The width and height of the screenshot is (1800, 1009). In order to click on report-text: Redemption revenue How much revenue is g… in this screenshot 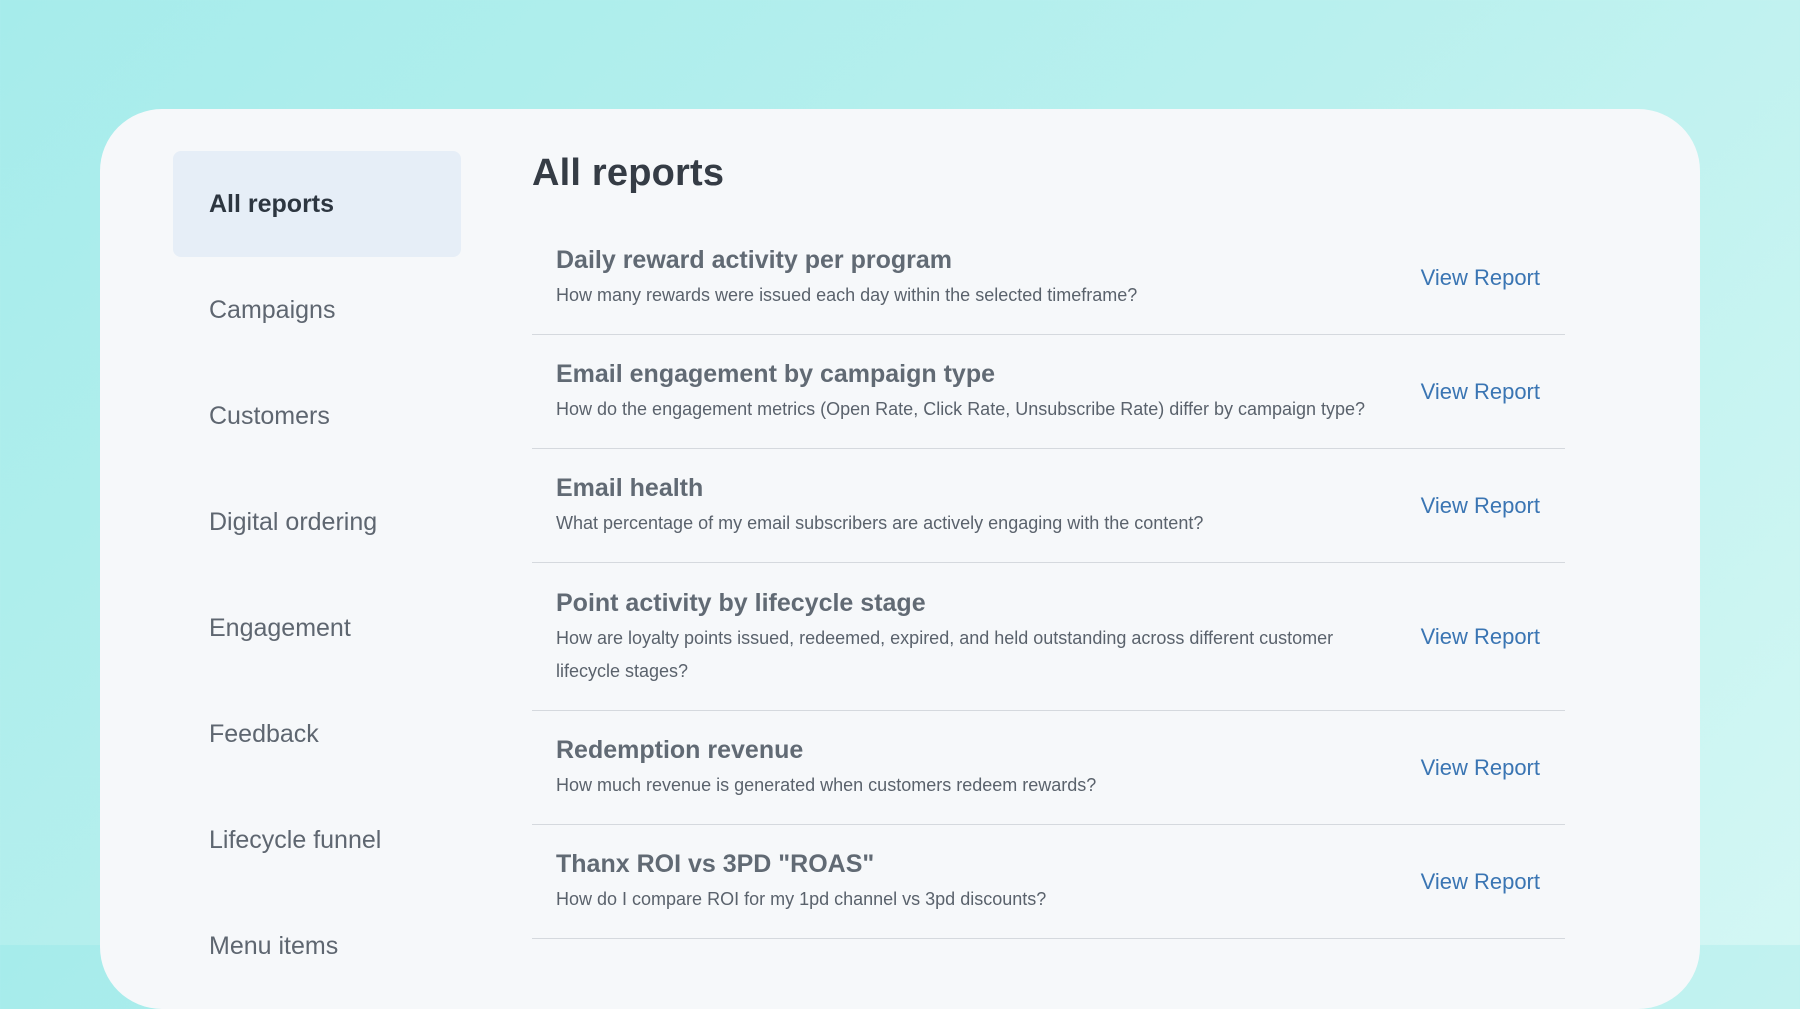, I will do `click(978, 767)`.